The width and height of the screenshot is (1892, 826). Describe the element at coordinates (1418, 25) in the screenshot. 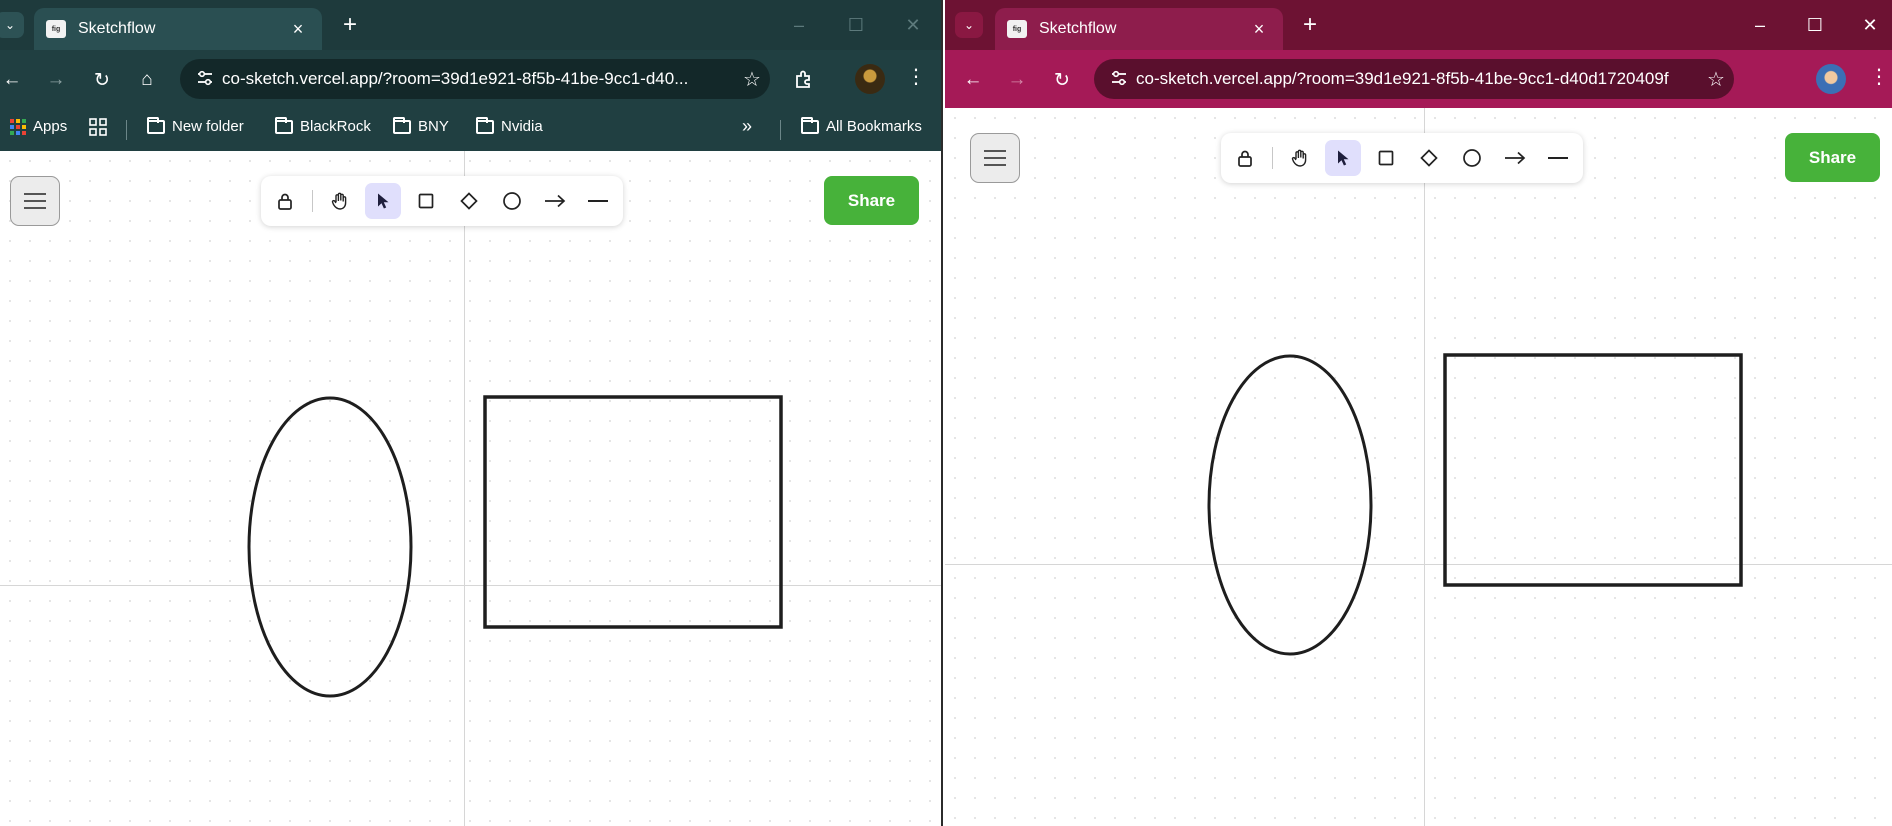

I see `right-titlebar: ⌄ fig Sketchflow × + – ☐ ✕` at that location.